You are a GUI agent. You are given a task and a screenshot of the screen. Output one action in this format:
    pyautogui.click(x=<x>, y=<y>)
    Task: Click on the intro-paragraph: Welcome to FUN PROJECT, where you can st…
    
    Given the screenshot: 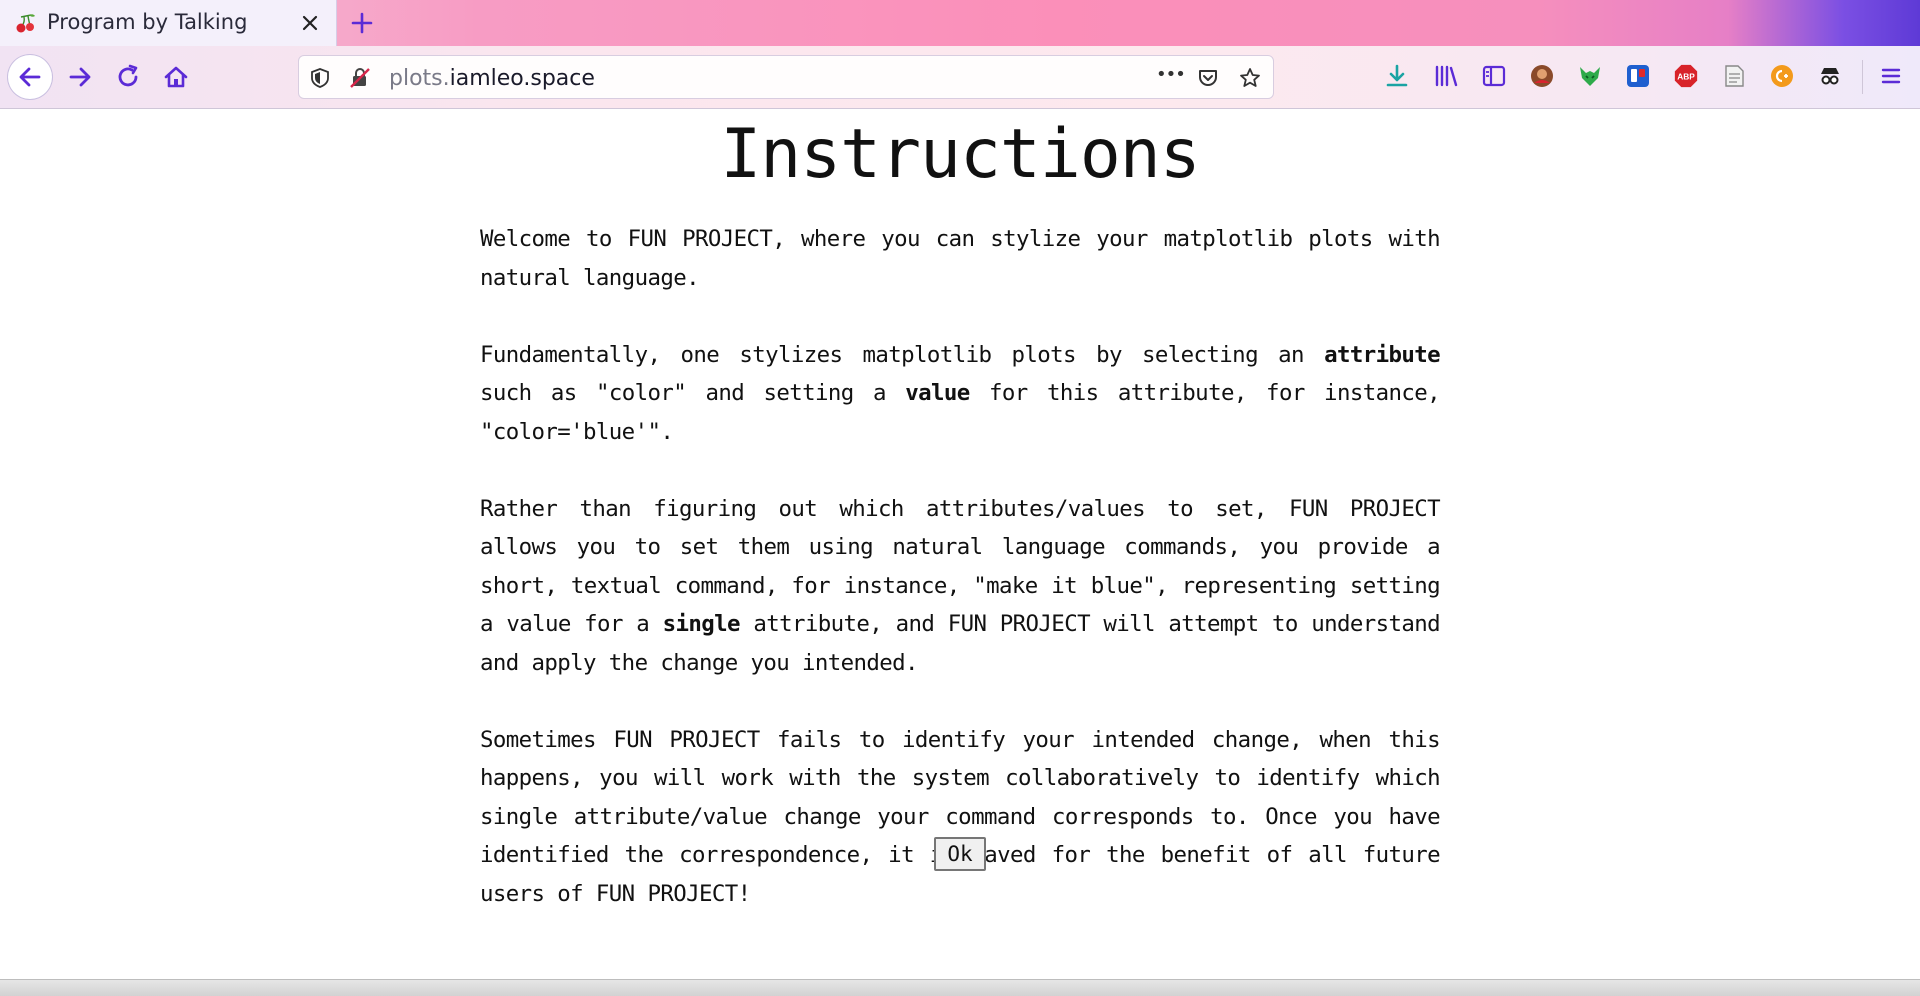 What is the action you would take?
    pyautogui.click(x=960, y=258)
    